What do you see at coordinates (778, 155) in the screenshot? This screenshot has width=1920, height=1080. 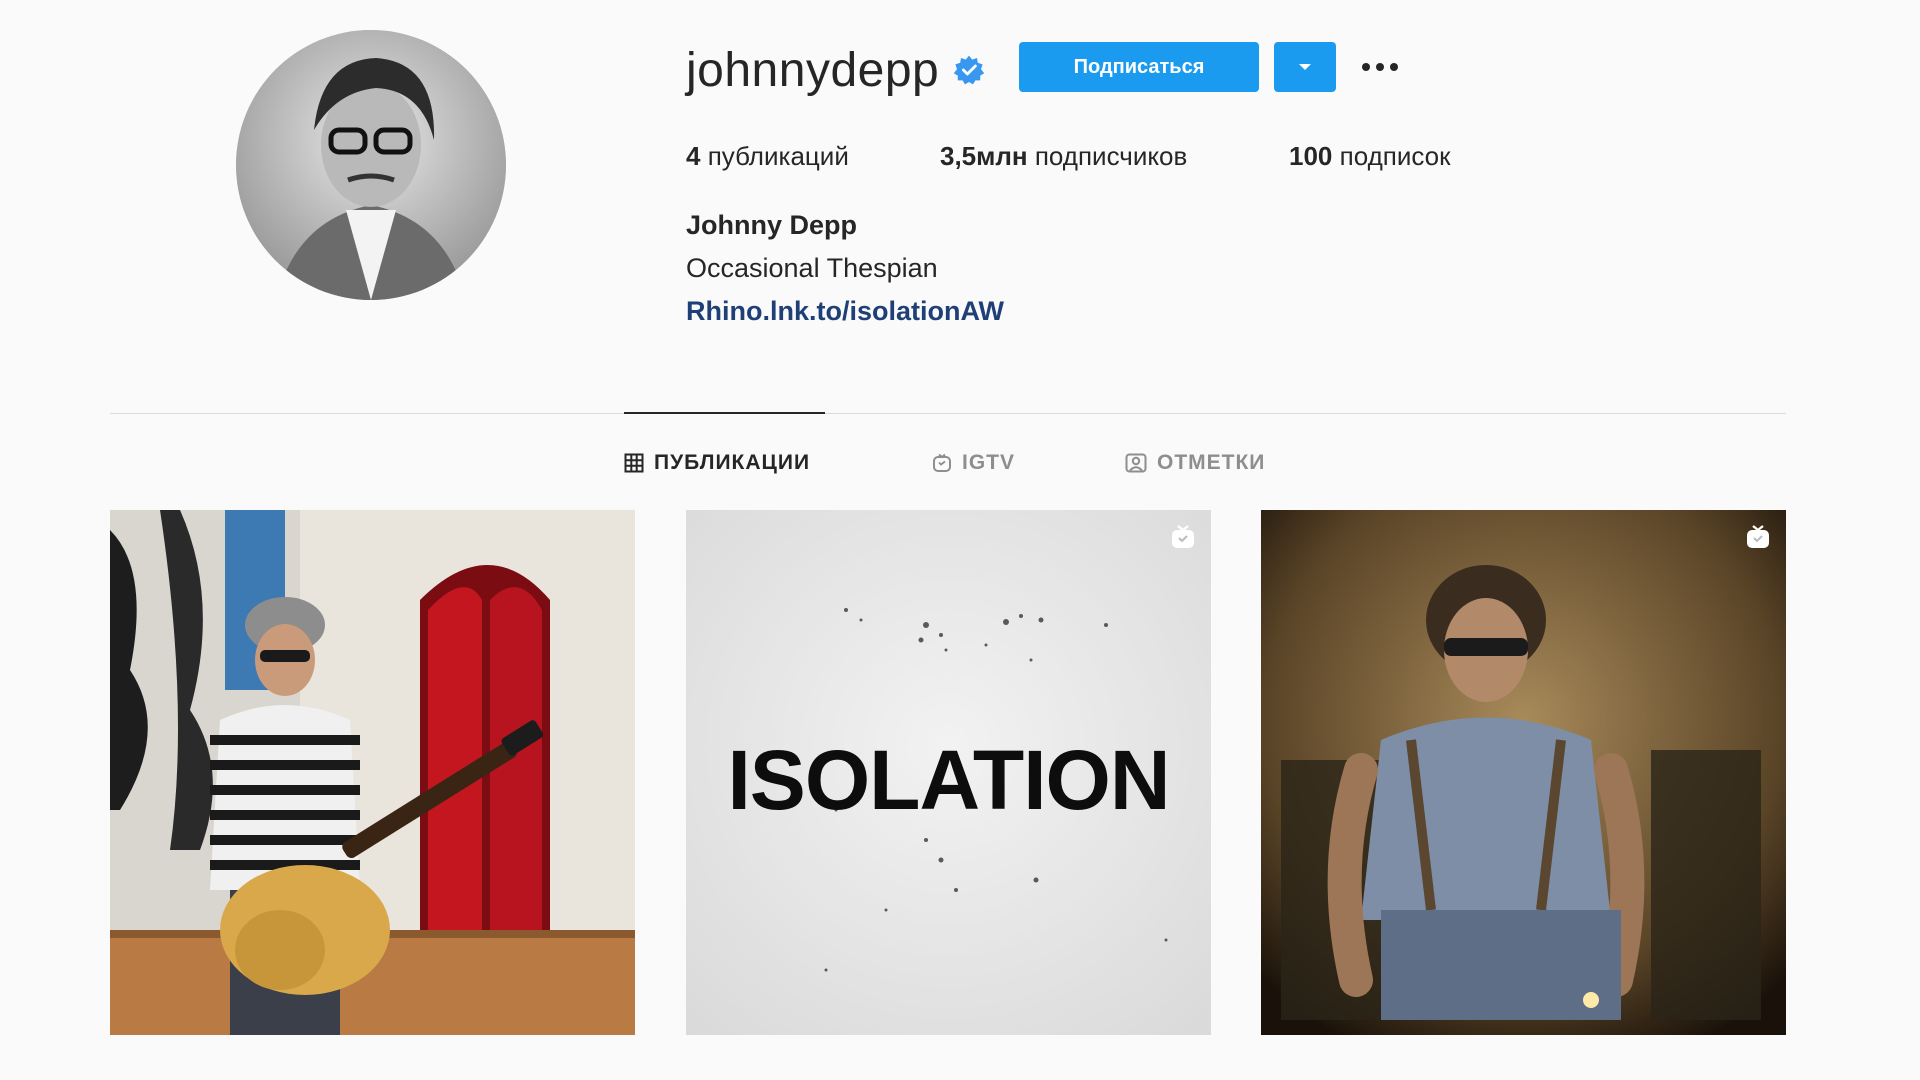 I see `posts-label: публикаций` at bounding box center [778, 155].